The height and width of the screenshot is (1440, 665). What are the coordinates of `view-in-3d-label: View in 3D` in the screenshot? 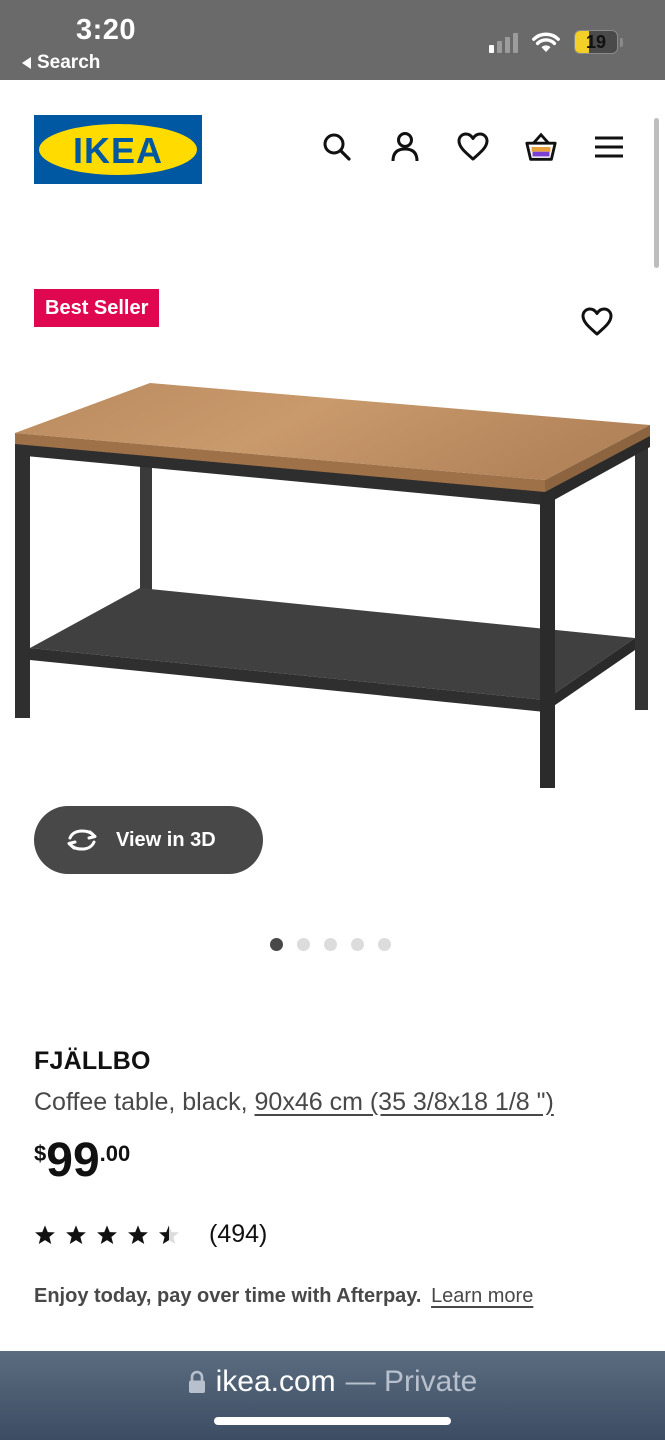 It's located at (166, 839).